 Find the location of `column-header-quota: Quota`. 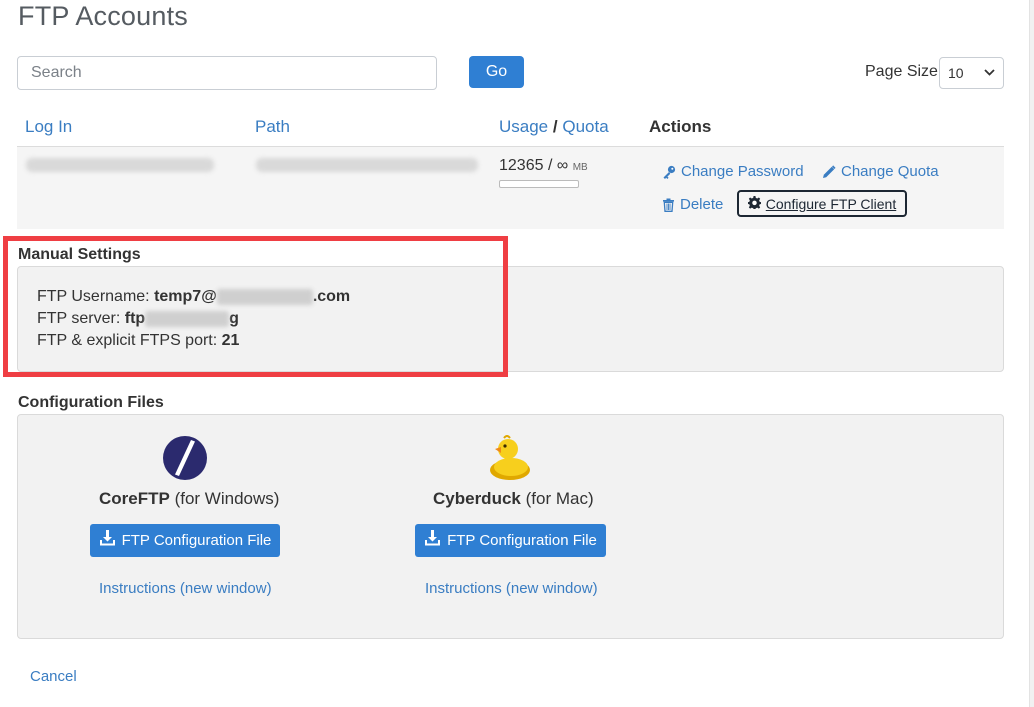

column-header-quota: Quota is located at coordinates (585, 126).